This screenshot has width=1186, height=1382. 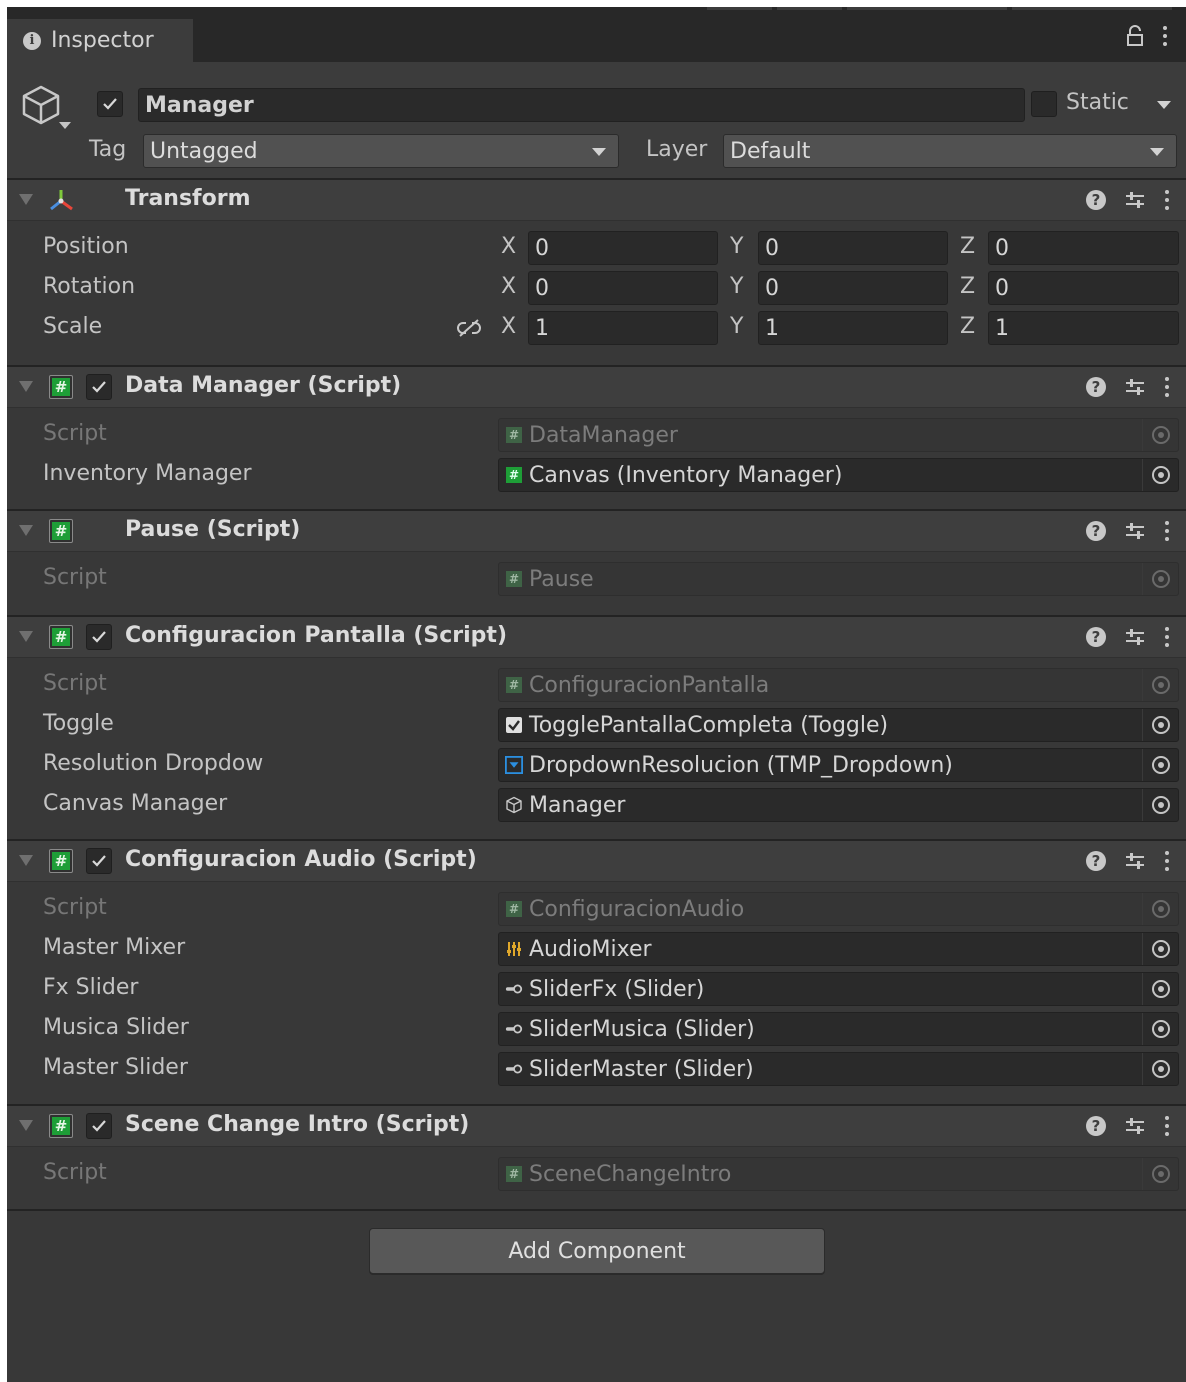 I want to click on field-label: Inventory Manager, so click(x=147, y=473).